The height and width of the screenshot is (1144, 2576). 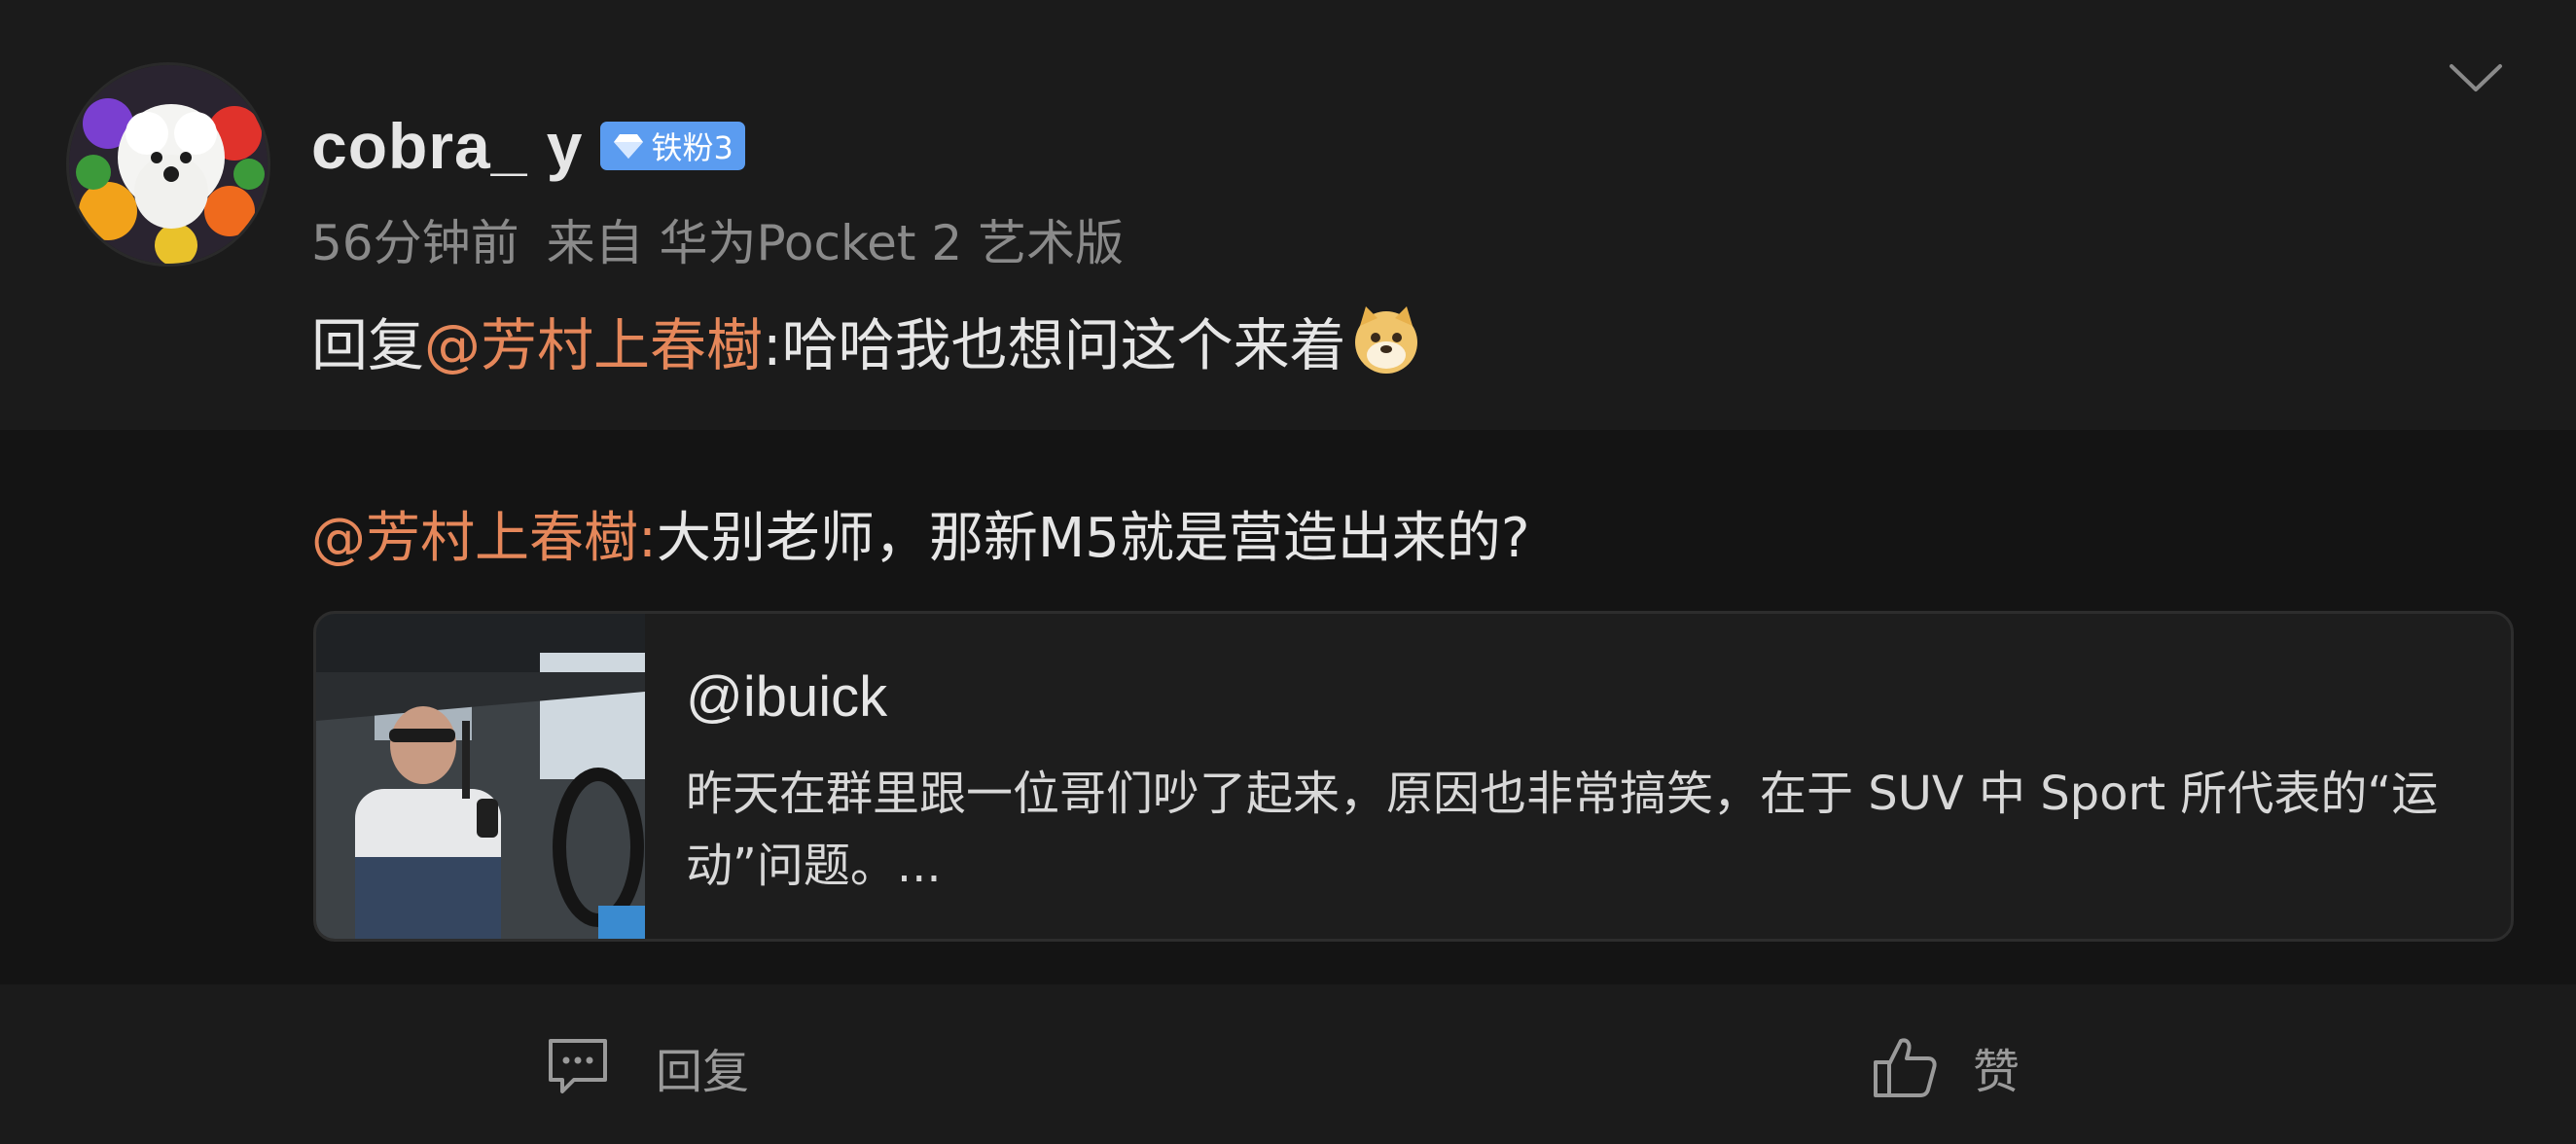 I want to click on comment-meta: 56分钟前 来自 华为Pocket 2 艺术版, so click(x=731, y=239).